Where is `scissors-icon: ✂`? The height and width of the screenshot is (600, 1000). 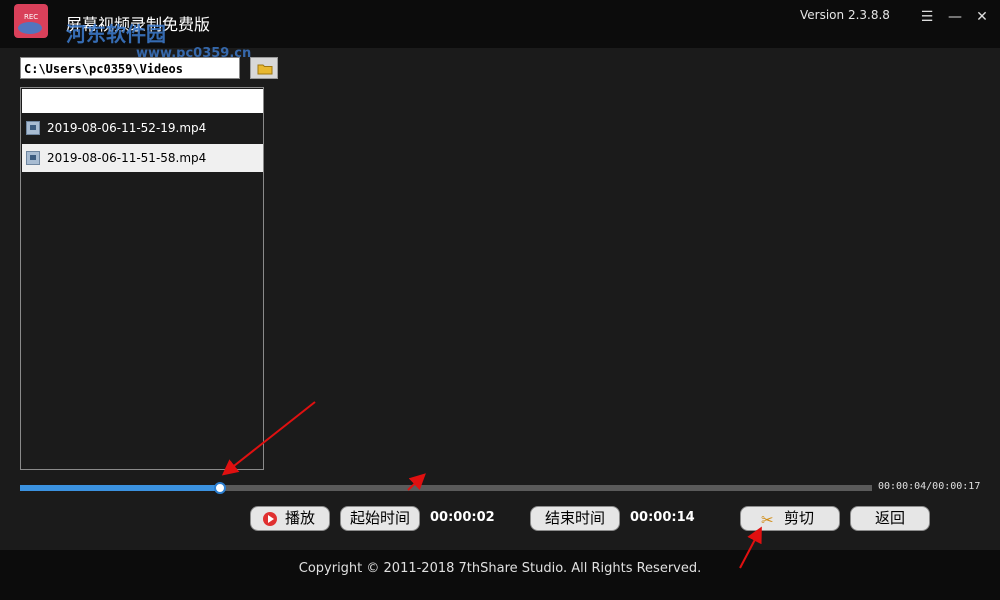
scissors-icon: ✂ is located at coordinates (767, 520).